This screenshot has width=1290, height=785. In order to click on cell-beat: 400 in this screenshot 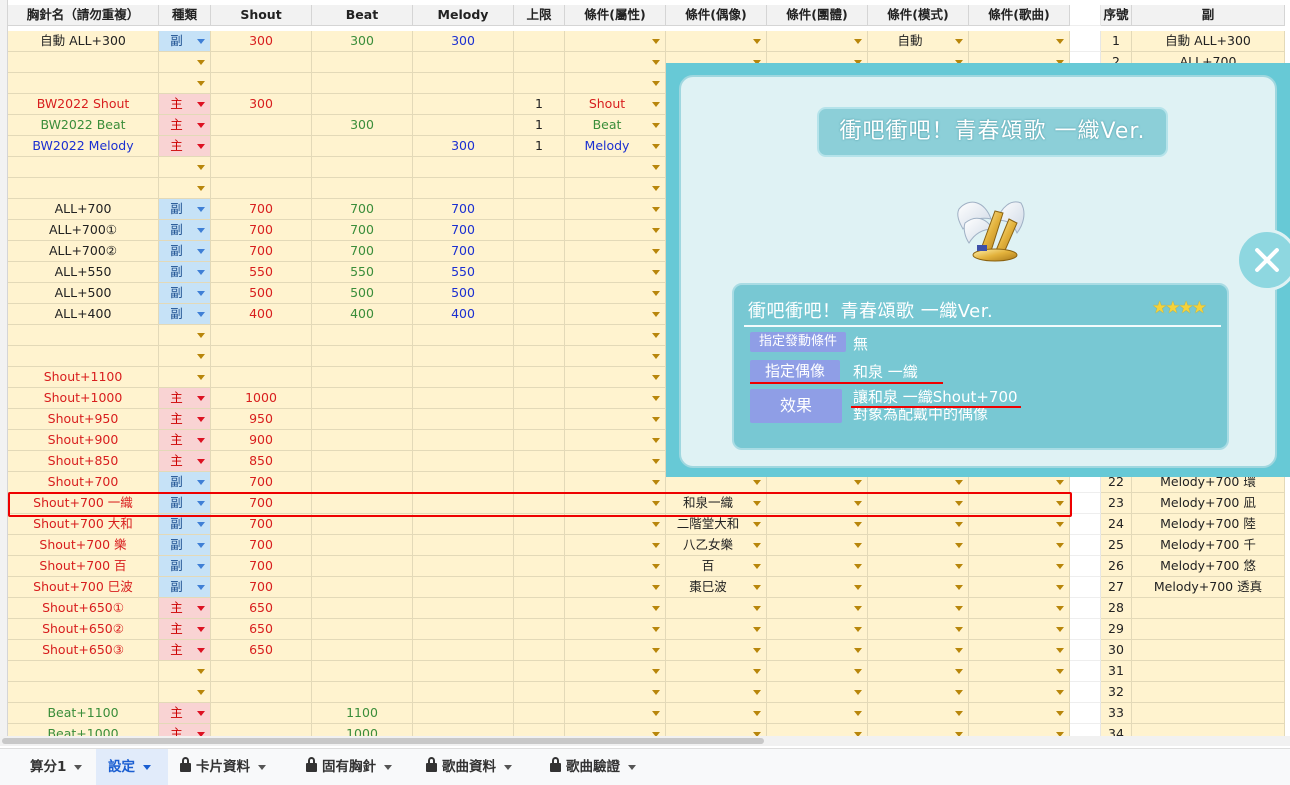, I will do `click(362, 314)`.